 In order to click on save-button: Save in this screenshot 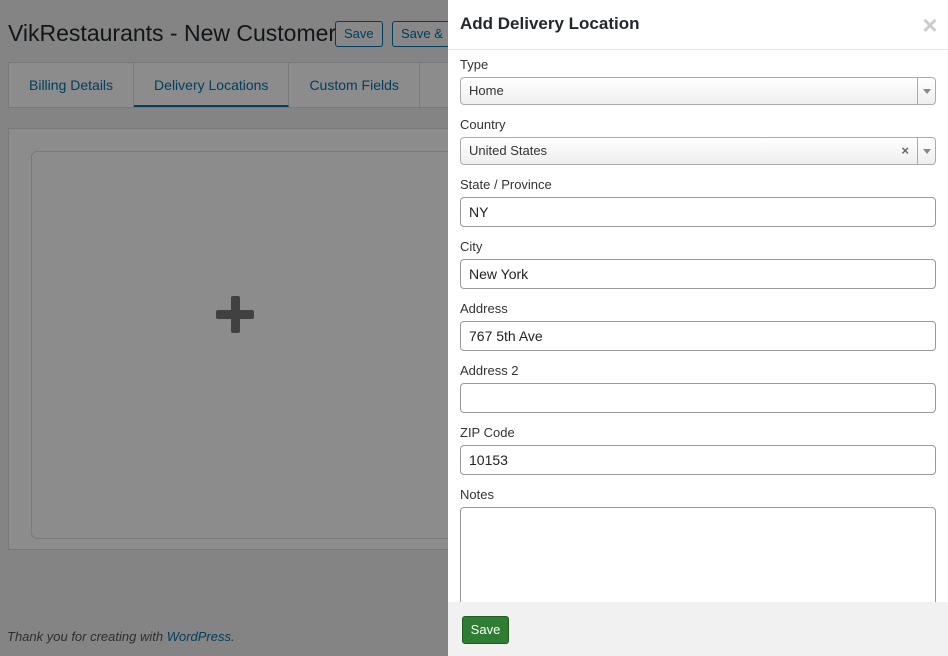, I will do `click(485, 630)`.